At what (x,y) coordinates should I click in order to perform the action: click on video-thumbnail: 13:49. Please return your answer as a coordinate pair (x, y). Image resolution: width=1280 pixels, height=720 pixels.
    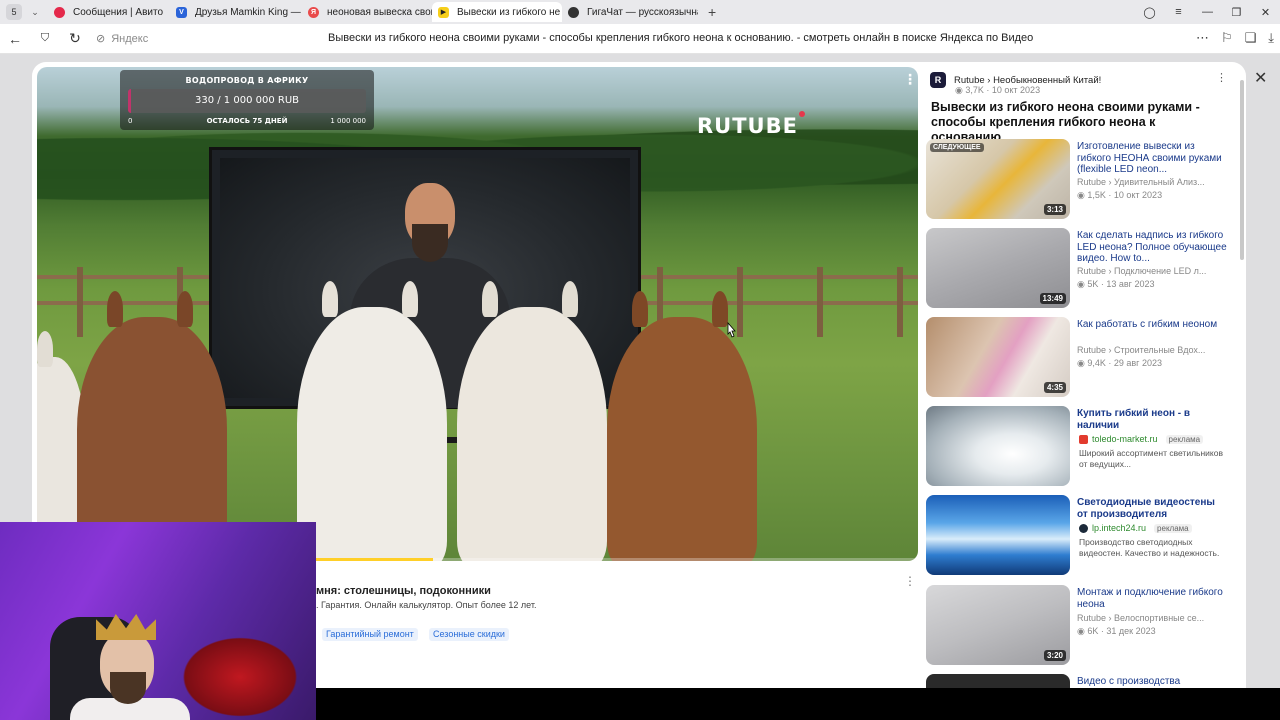
    Looking at the image, I should click on (998, 268).